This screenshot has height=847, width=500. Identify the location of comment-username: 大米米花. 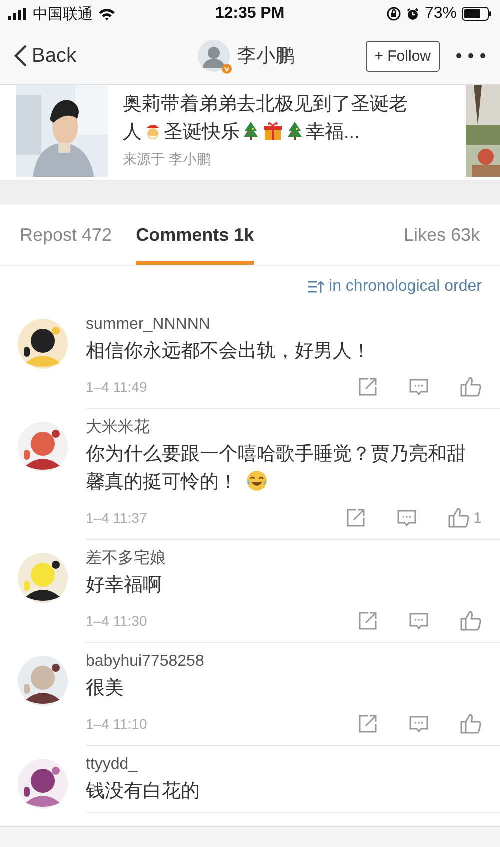
(278, 428).